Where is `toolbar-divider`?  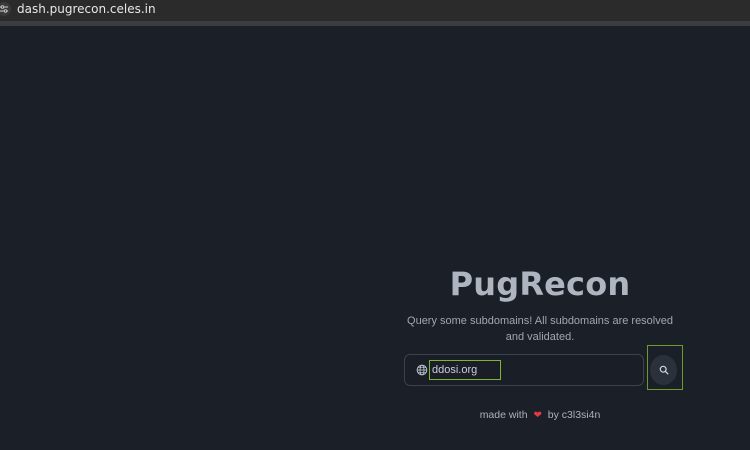 toolbar-divider is located at coordinates (375, 23).